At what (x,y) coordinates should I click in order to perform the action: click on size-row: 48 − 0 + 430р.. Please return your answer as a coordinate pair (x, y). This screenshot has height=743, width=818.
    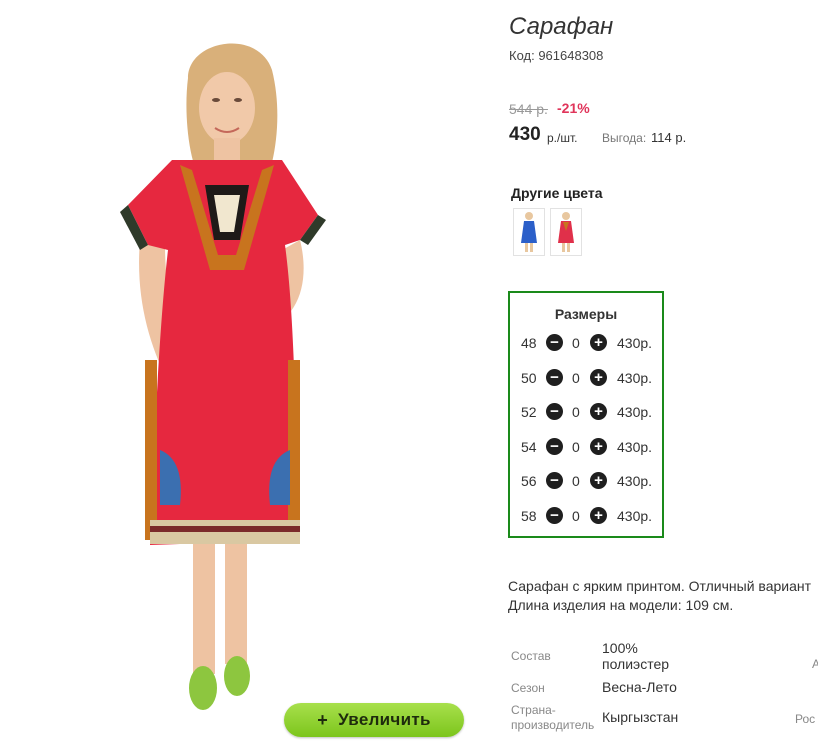
    Looking at the image, I should click on (586, 343).